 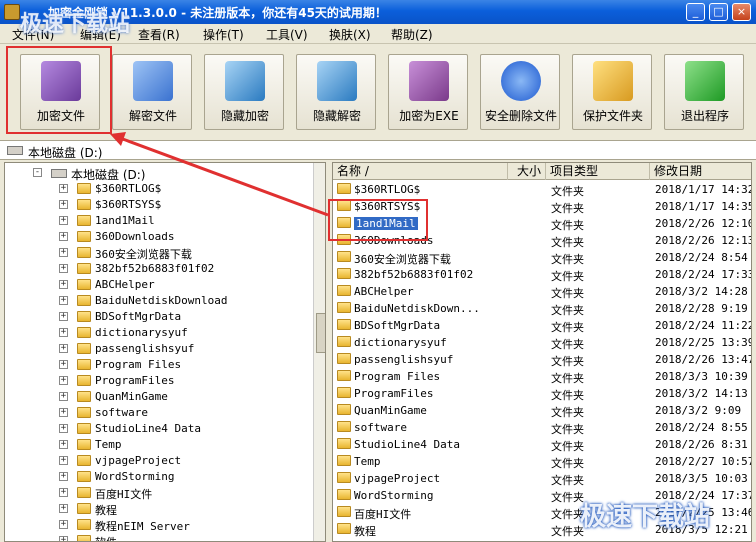 I want to click on annotation-arrow, so click(x=219, y=174).